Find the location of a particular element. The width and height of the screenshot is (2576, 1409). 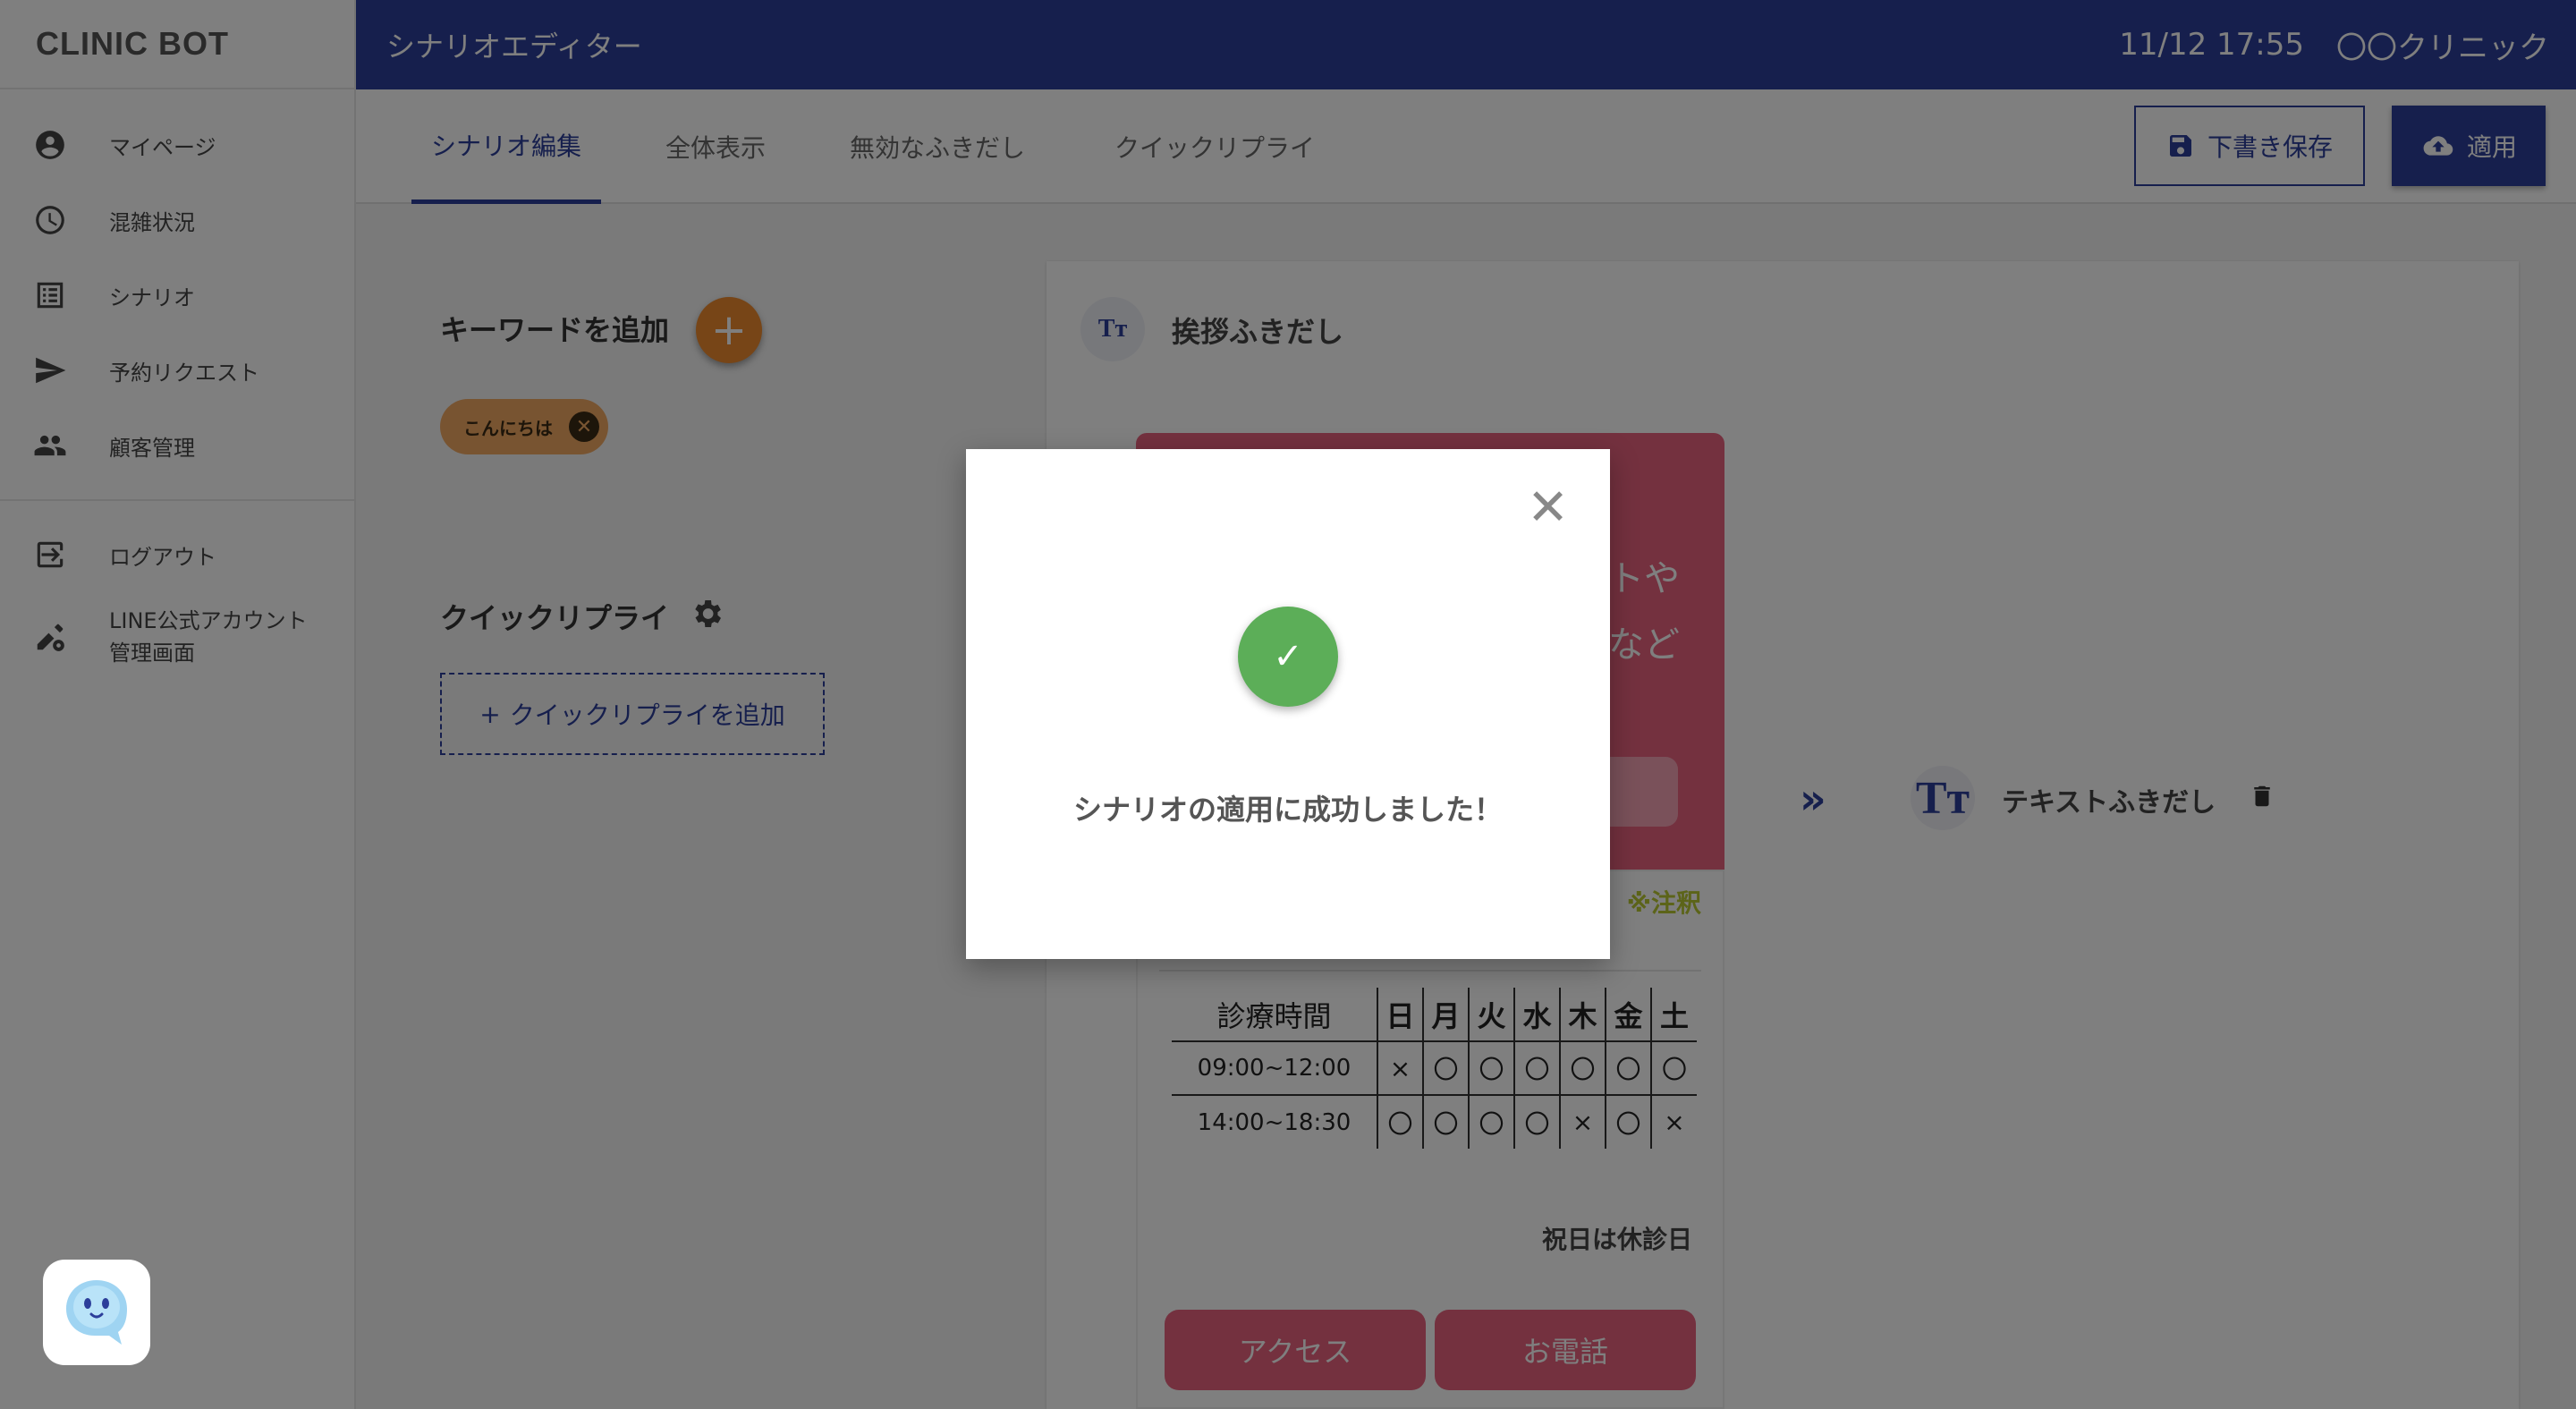

success-dialog: ✕ ✓ シナリオの適用に成功しました！ is located at coordinates (1288, 704).